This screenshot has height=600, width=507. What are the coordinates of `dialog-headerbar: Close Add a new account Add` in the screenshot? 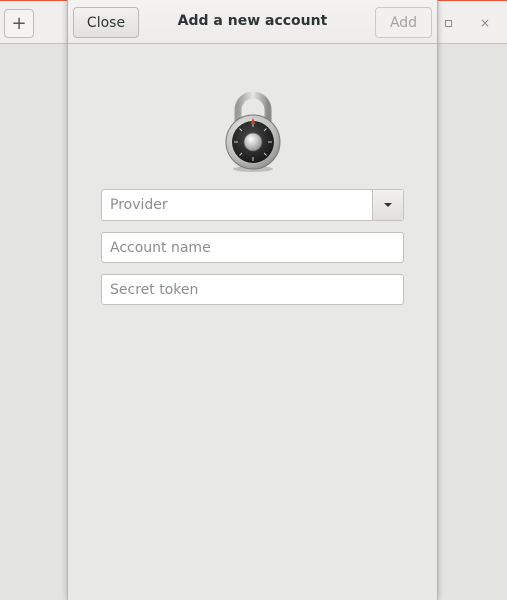 It's located at (252, 22).